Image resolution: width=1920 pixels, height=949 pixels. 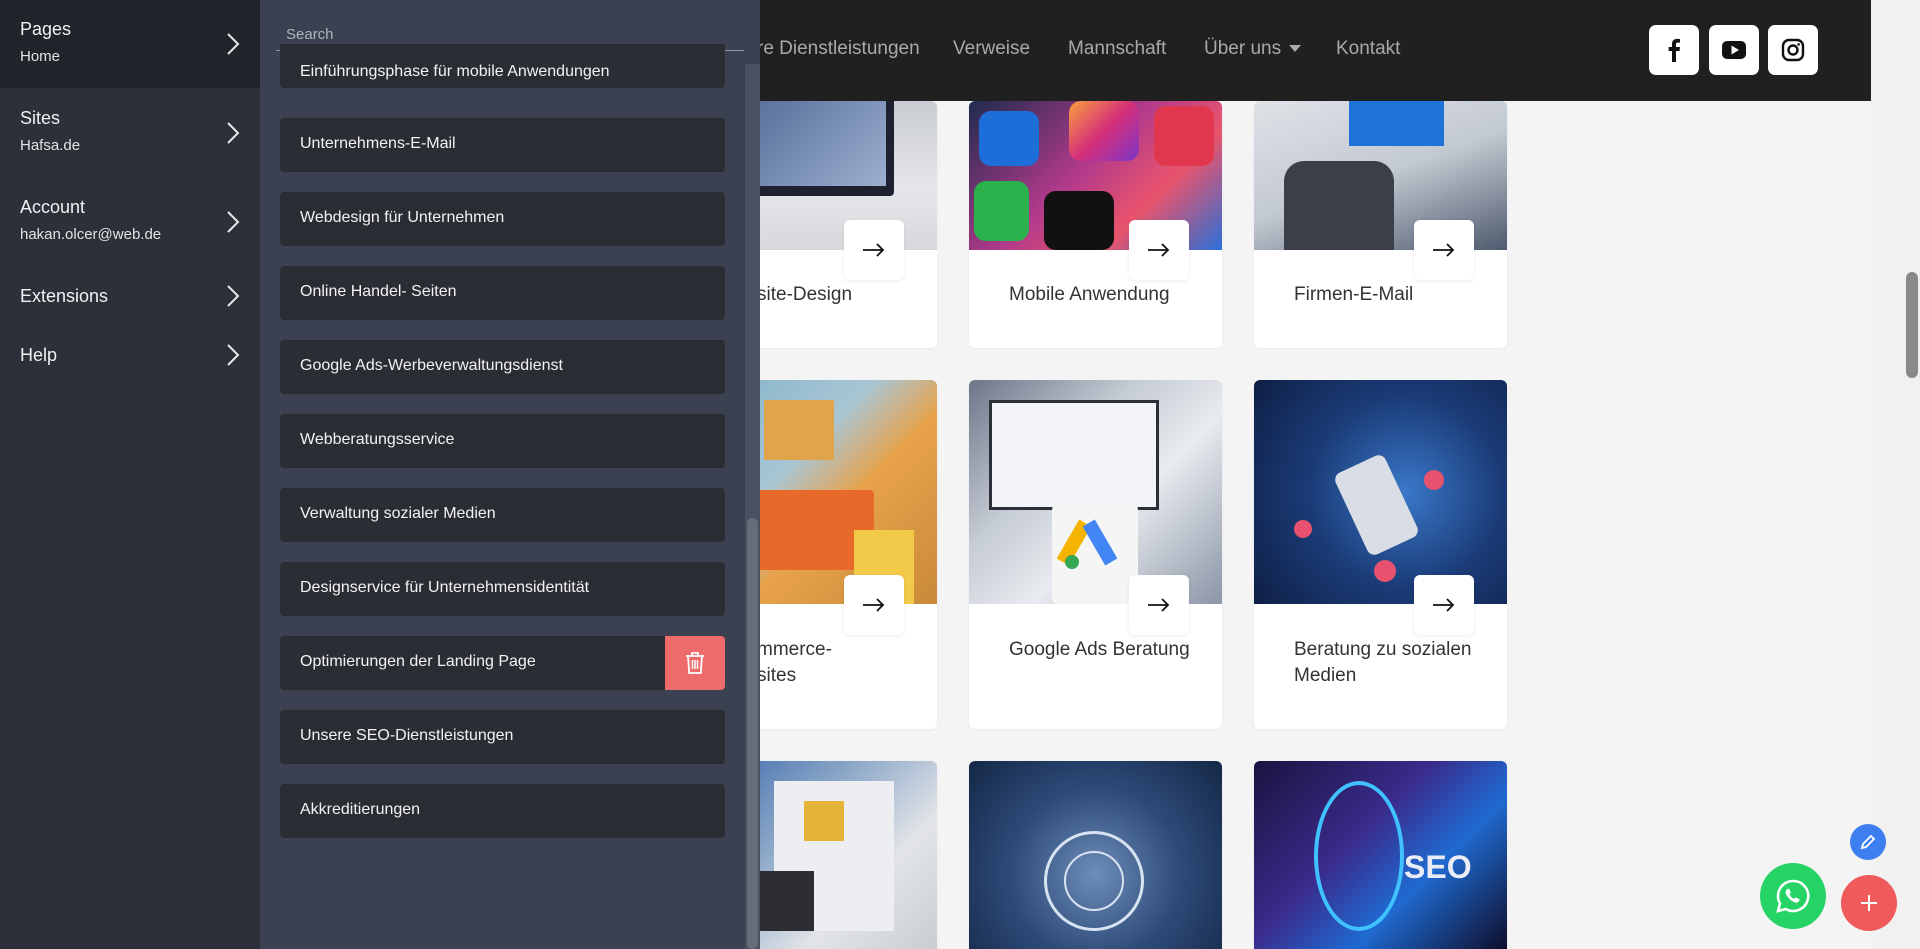 I want to click on page-list-item: Webdesign für Unternehmen, so click(x=502, y=219).